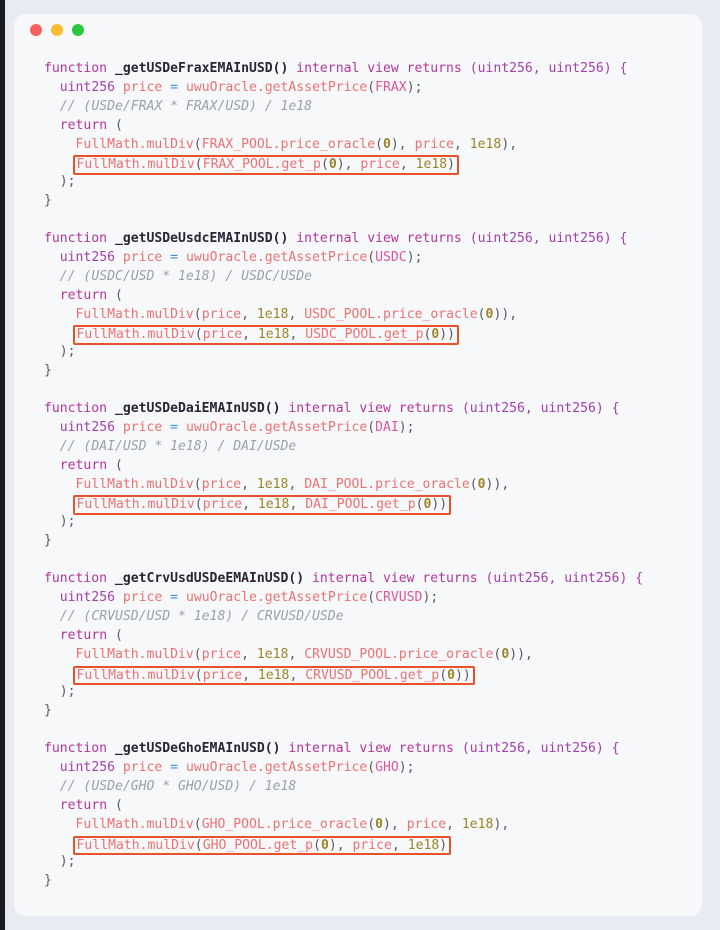 Image resolution: width=720 pixels, height=930 pixels. What do you see at coordinates (186, 106) in the screenshot?
I see `formula-comment: // (USDe/FRAX * FRAX/USD) / 1e18` at bounding box center [186, 106].